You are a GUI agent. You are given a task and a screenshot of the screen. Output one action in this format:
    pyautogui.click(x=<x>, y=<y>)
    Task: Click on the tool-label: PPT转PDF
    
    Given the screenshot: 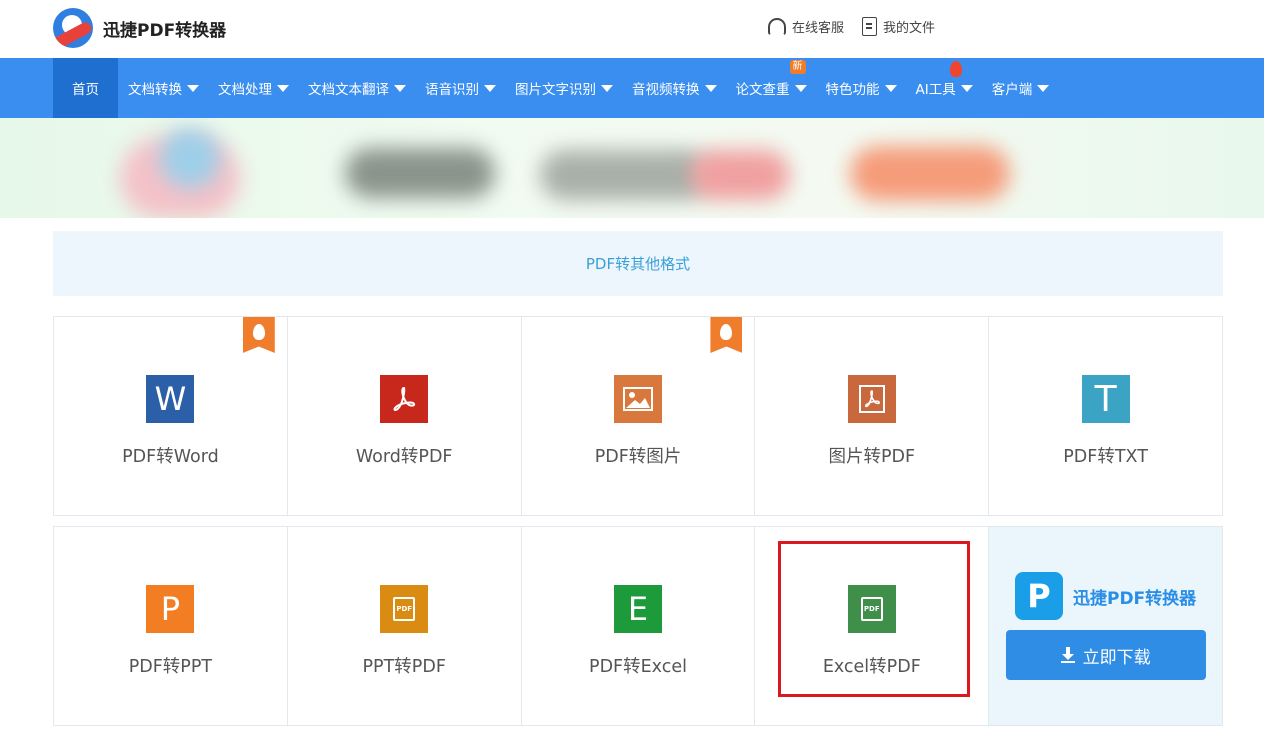 What is the action you would take?
    pyautogui.click(x=404, y=667)
    